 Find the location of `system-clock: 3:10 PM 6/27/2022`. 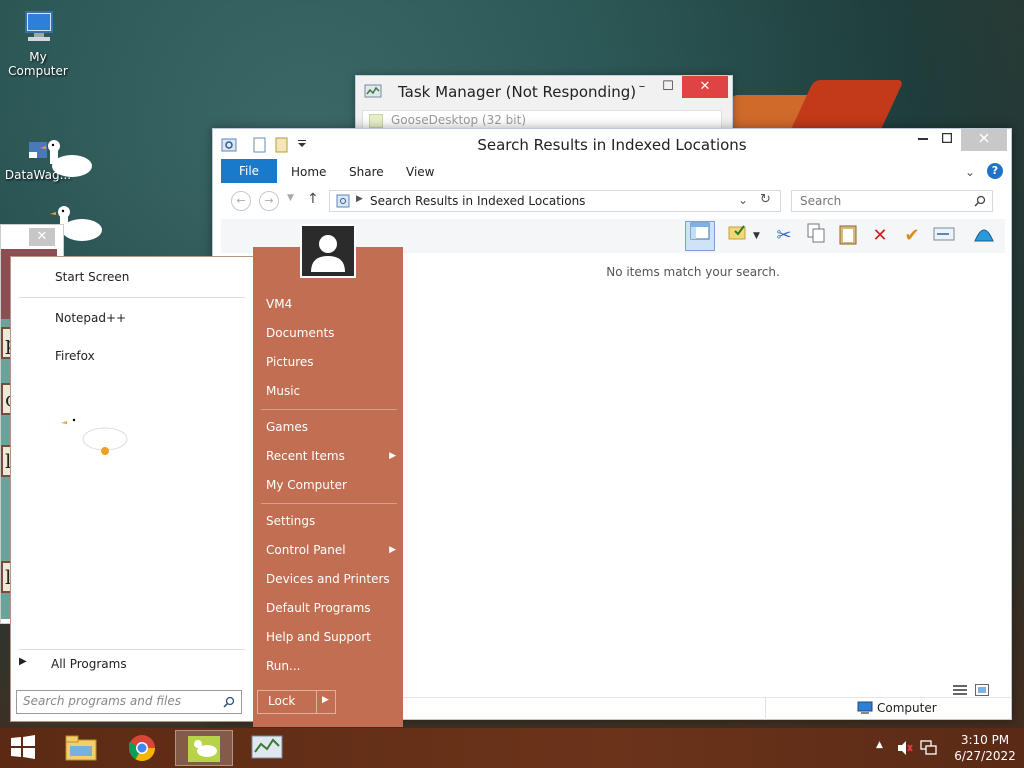

system-clock: 3:10 PM 6/27/2022 is located at coordinates (985, 748).